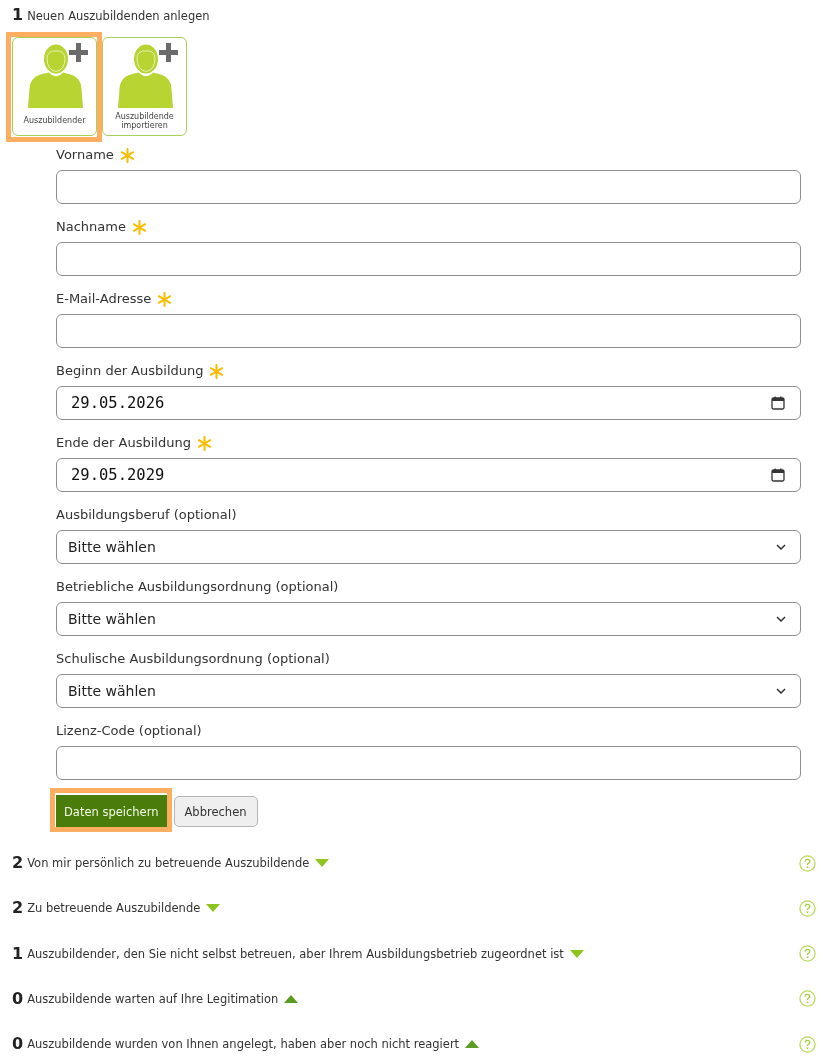  I want to click on section-title: Zu betreuende Auszubildende, so click(114, 908).